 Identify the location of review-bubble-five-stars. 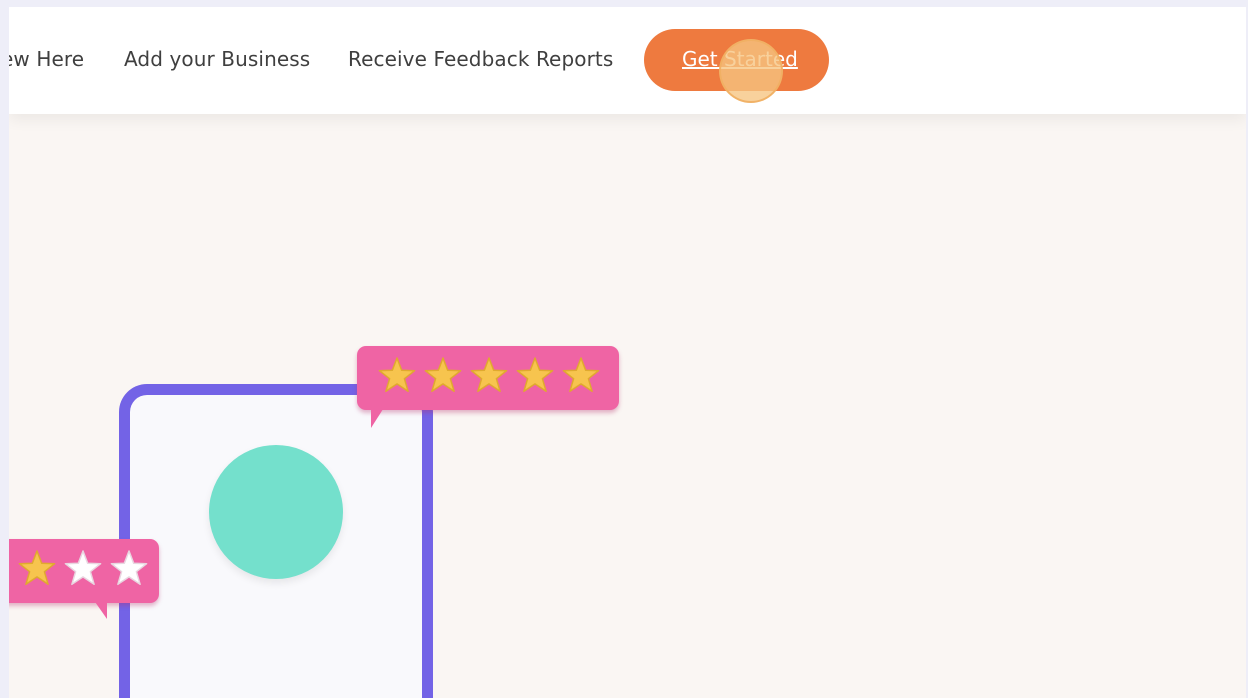
(488, 387).